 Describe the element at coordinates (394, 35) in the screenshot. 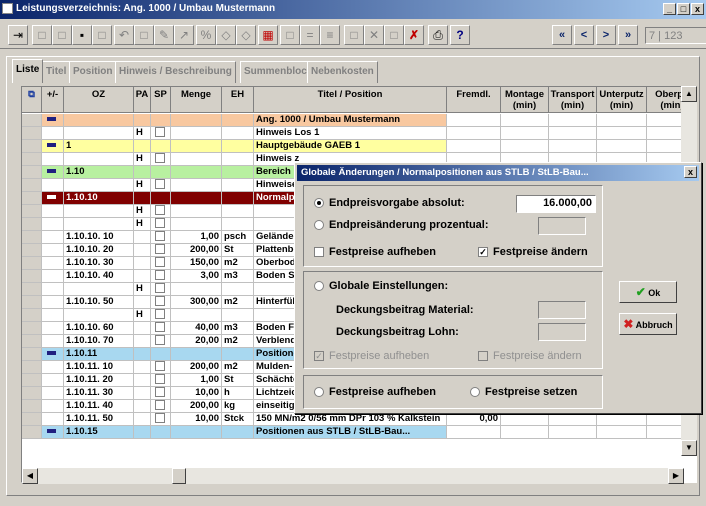

I see `frame-icon: □` at that location.